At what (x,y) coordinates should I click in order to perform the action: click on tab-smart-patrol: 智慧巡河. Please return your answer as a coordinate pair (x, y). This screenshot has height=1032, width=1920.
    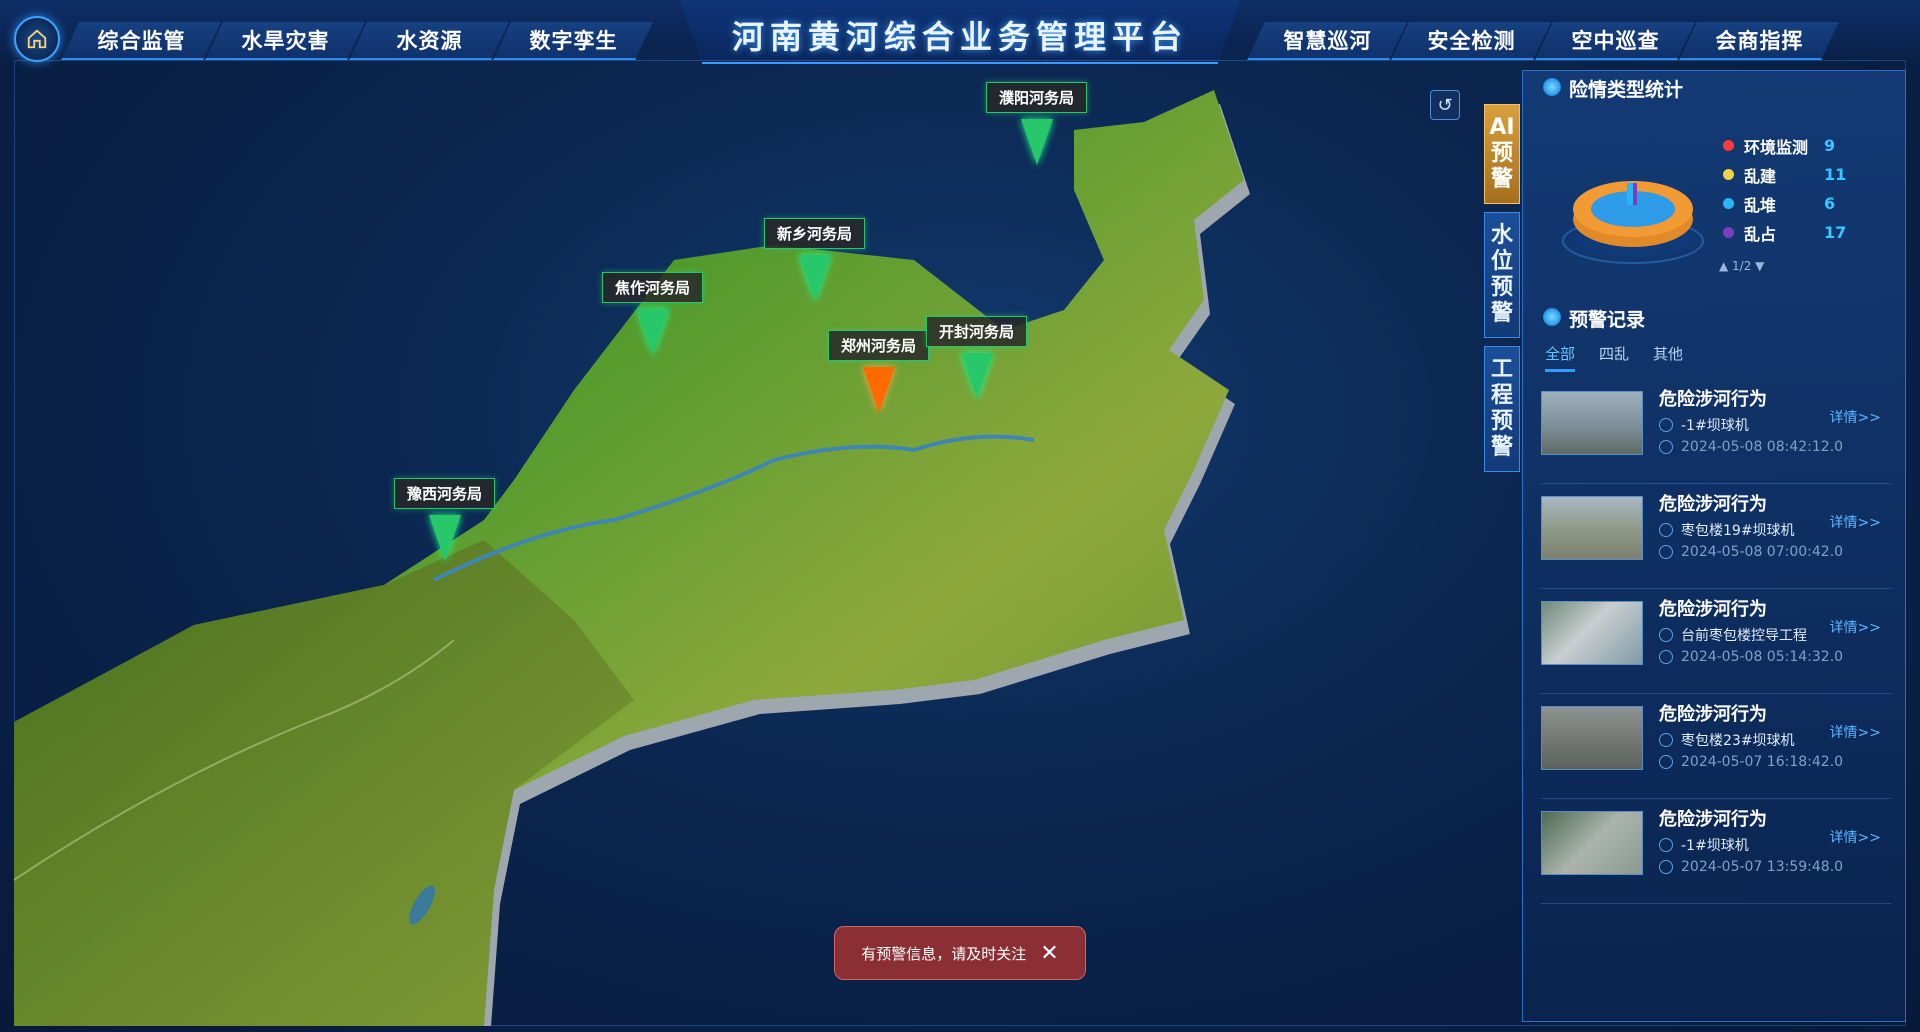
    Looking at the image, I should click on (1327, 41).